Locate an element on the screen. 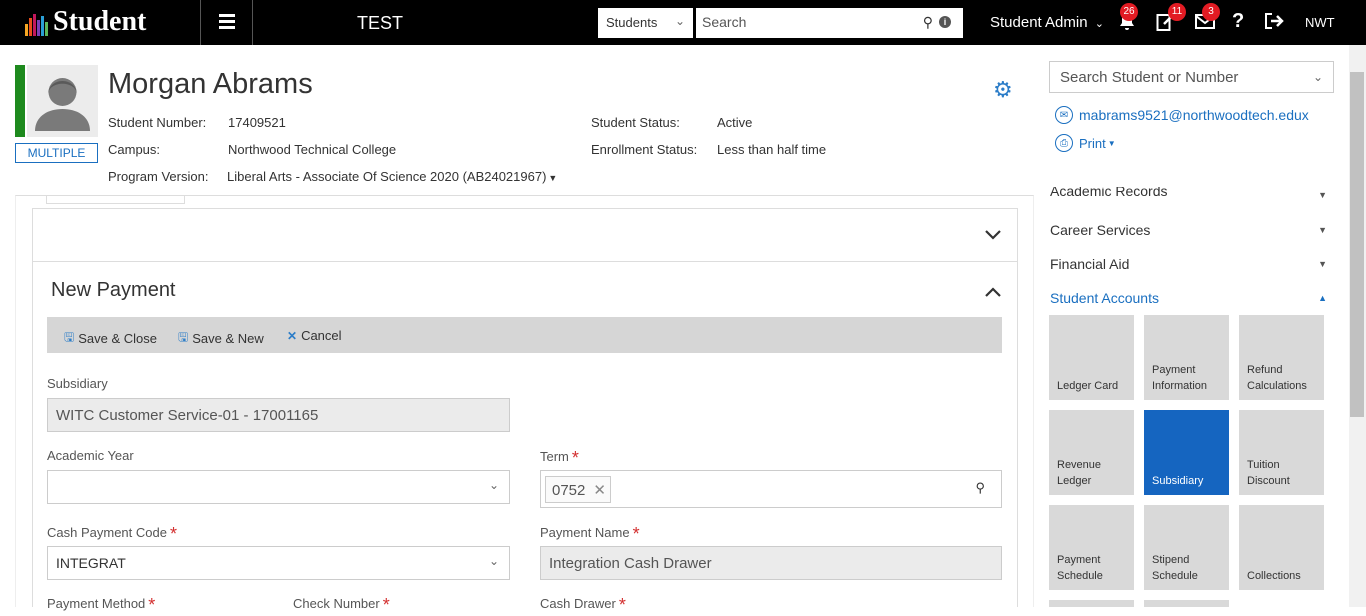 The image size is (1366, 616). save-new-button: 🖫 Save & New is located at coordinates (221, 338).